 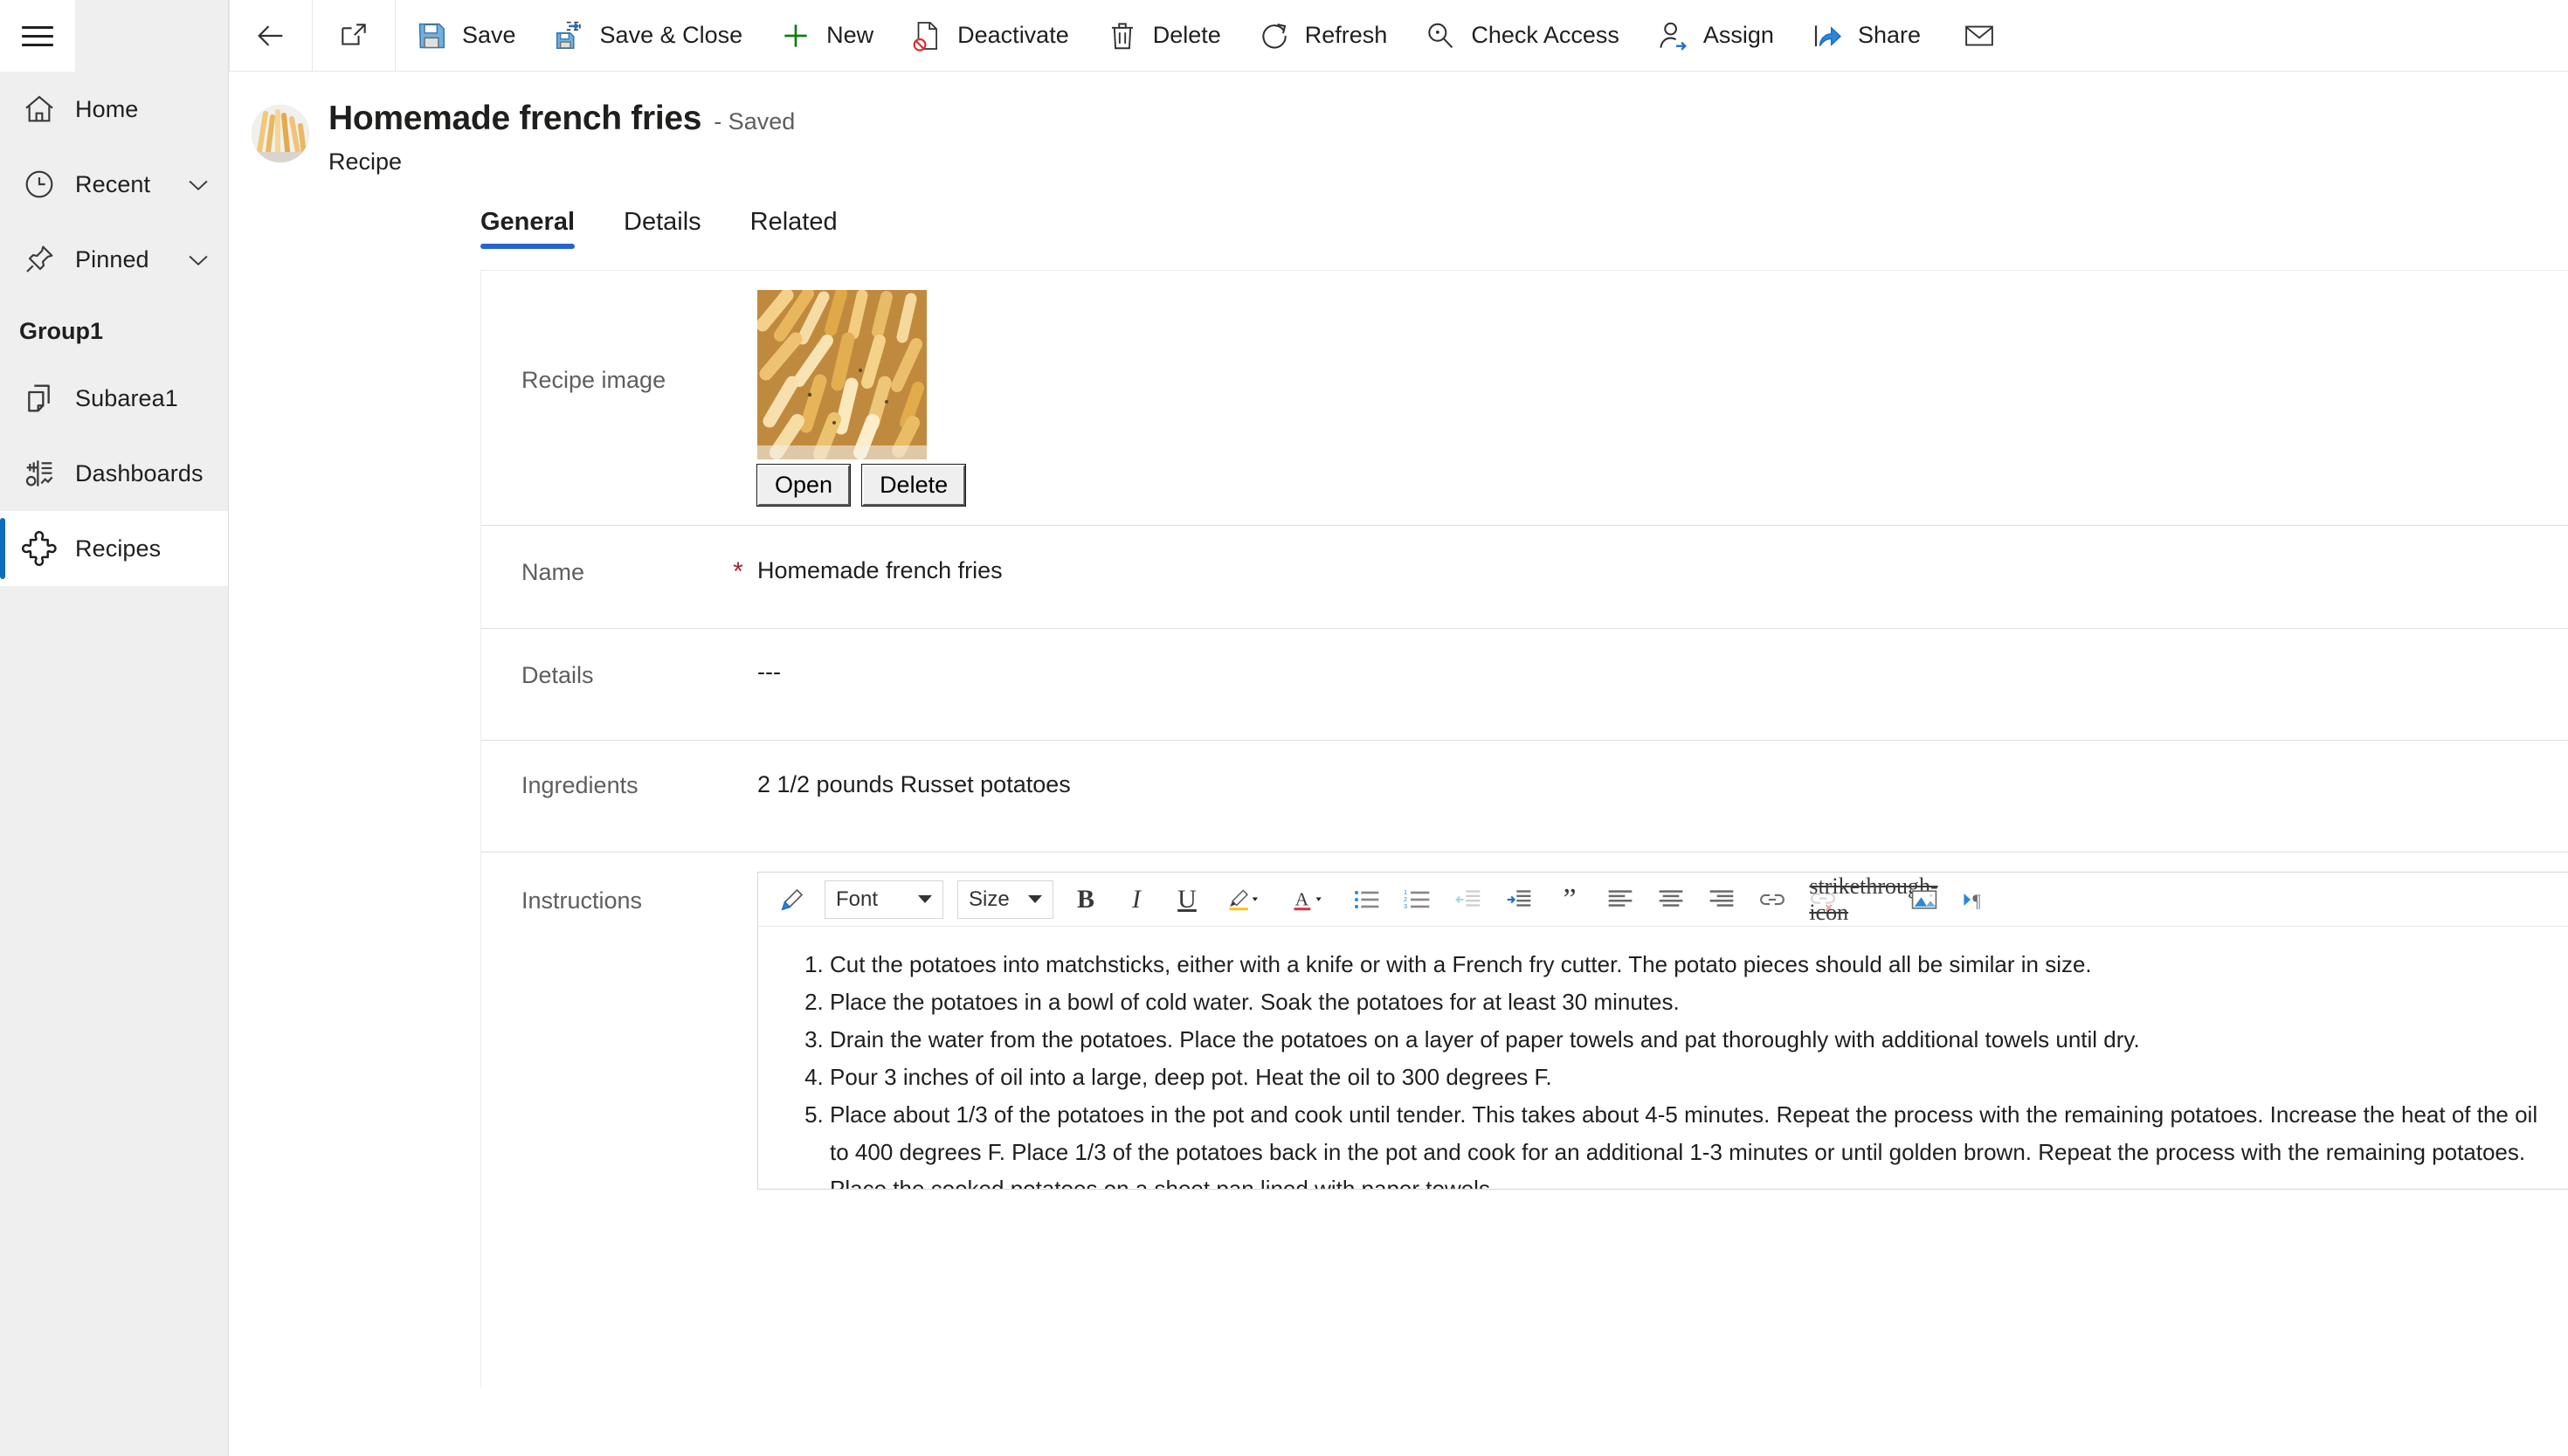 I want to click on bold-button: B, so click(x=1085, y=900).